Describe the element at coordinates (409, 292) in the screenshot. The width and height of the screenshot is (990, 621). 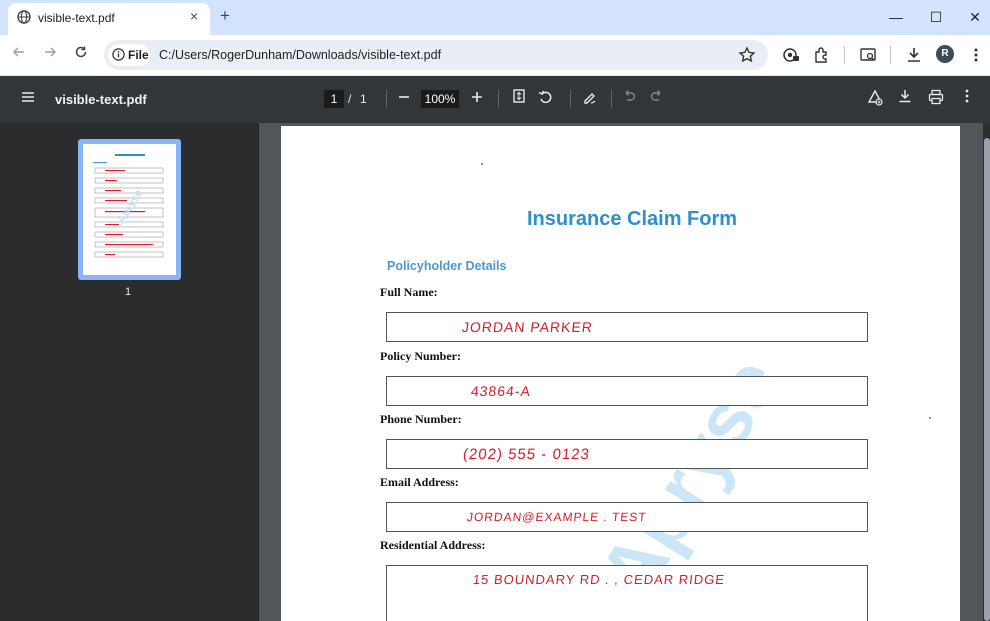
I see `field-label-full-name: Full Name:` at that location.